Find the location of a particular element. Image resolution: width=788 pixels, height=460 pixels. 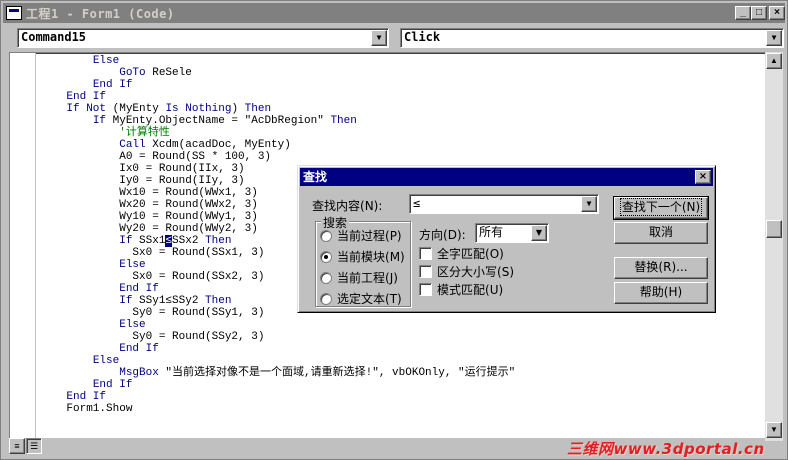

find-dialog-title: 查找 is located at coordinates (315, 177).